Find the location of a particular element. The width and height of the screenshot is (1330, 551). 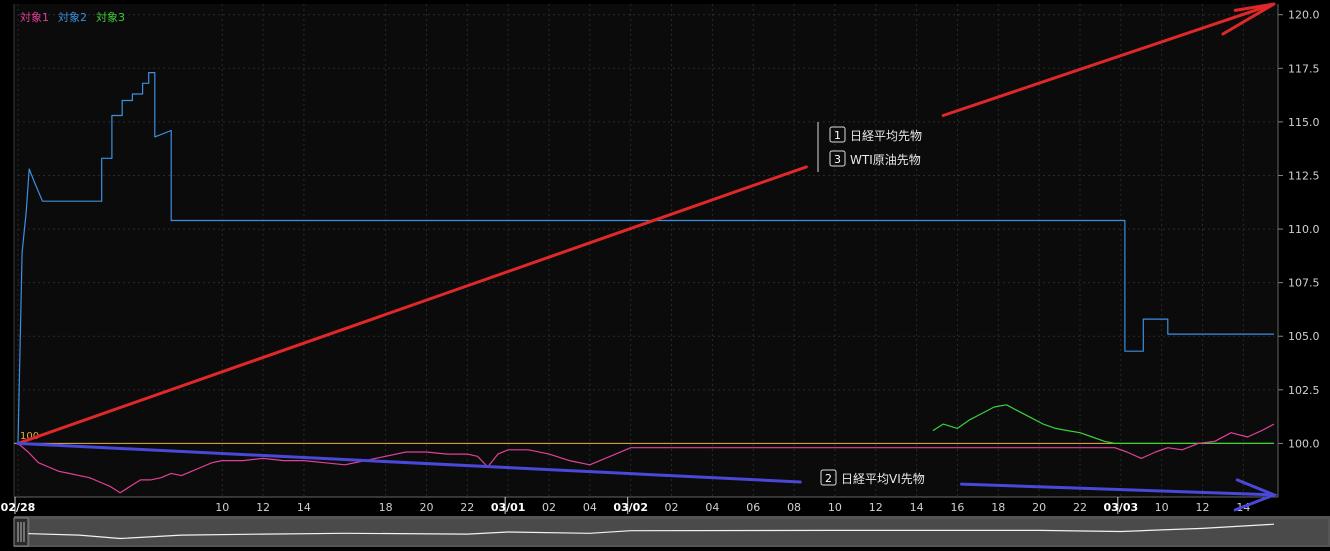

annotation-label: WTI原油先物 is located at coordinates (885, 160).